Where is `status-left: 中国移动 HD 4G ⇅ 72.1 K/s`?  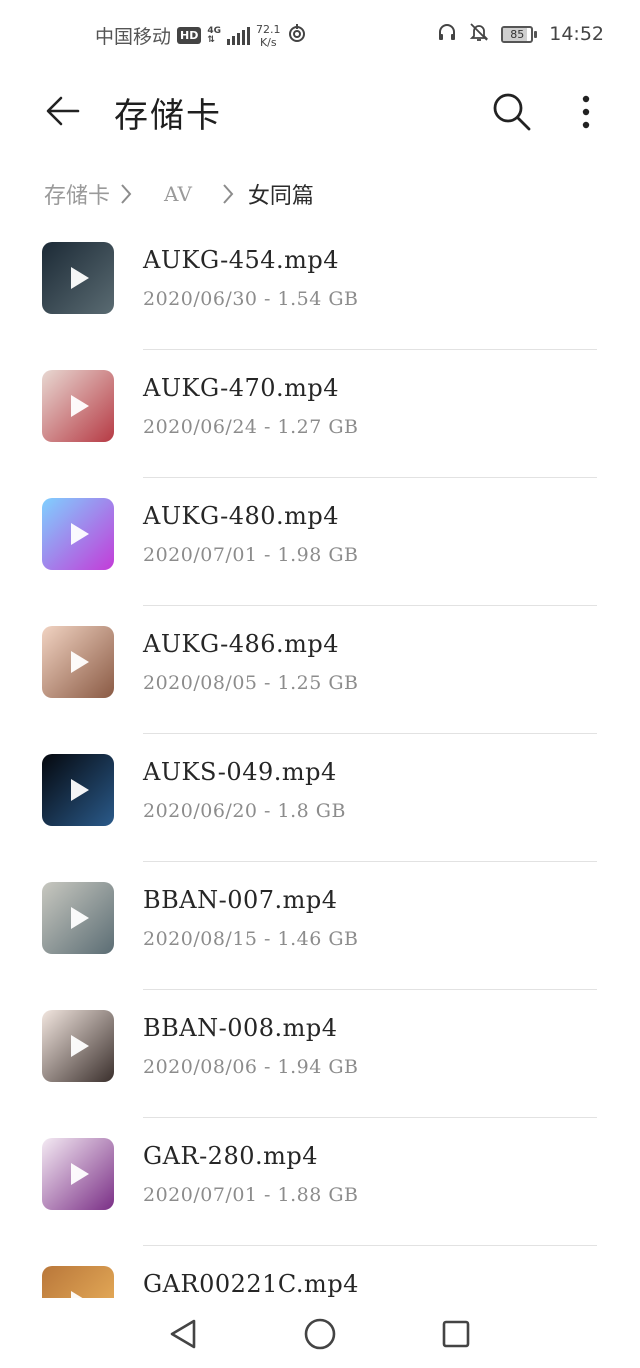
status-left: 中国移动 HD 4G ⇅ 72.1 K/s is located at coordinates (201, 35).